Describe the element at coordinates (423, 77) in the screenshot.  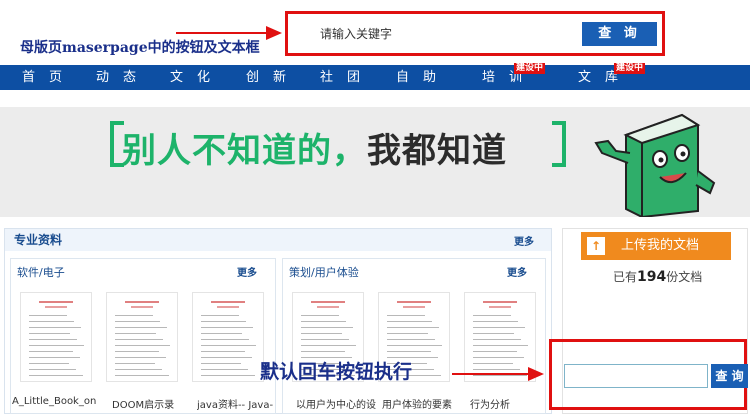
I see `nav-item-self-service: 自助` at that location.